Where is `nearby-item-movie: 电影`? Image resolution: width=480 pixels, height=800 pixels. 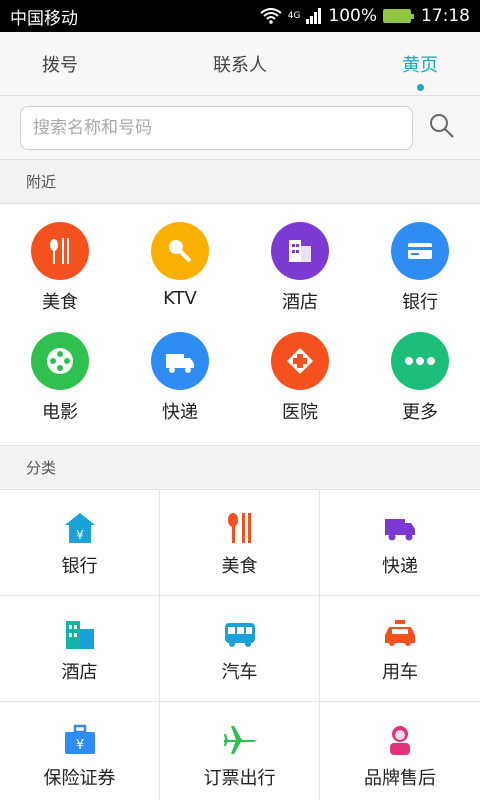 nearby-item-movie: 电影 is located at coordinates (60, 369).